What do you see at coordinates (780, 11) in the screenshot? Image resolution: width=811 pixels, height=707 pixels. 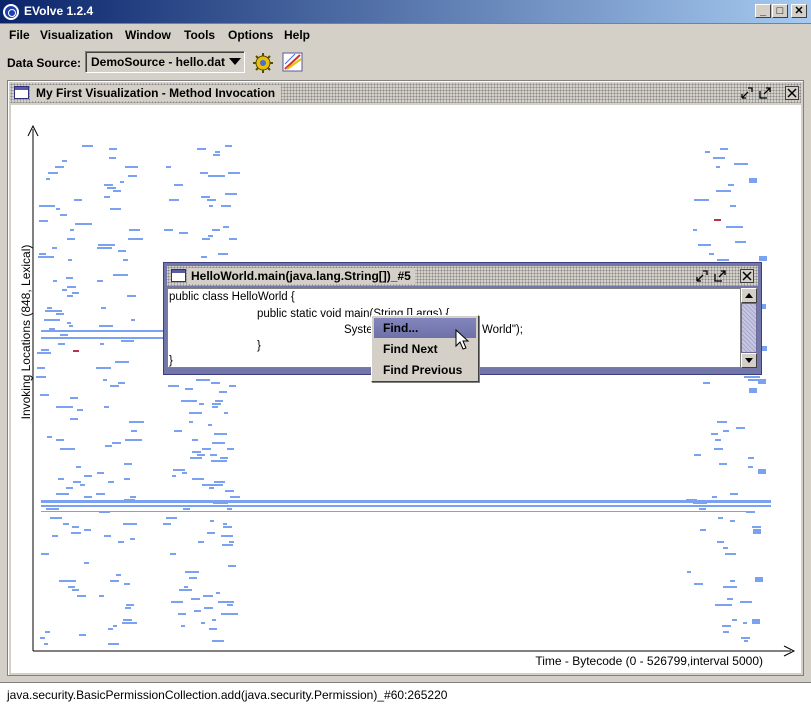 I see `maximize-button: □` at bounding box center [780, 11].